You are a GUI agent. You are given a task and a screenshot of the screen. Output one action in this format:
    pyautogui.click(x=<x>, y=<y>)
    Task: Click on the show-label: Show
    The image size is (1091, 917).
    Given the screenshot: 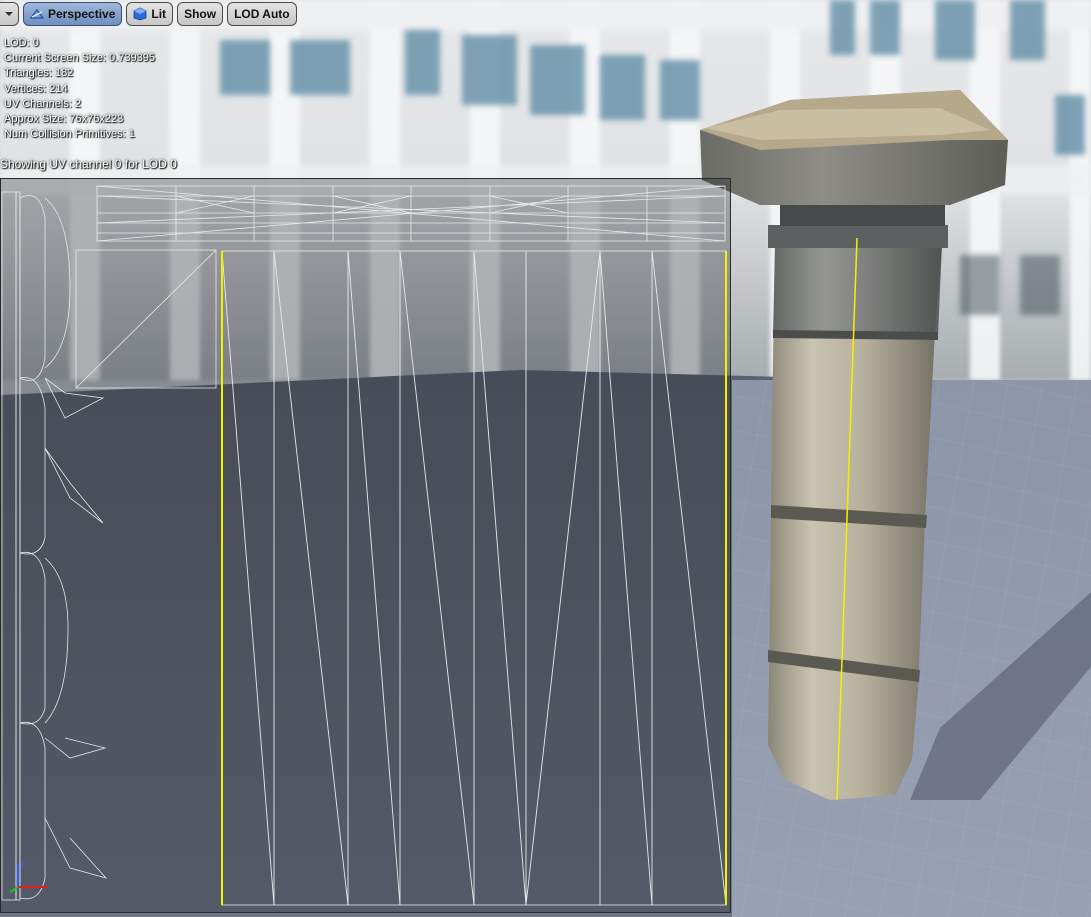 What is the action you would take?
    pyautogui.click(x=200, y=14)
    